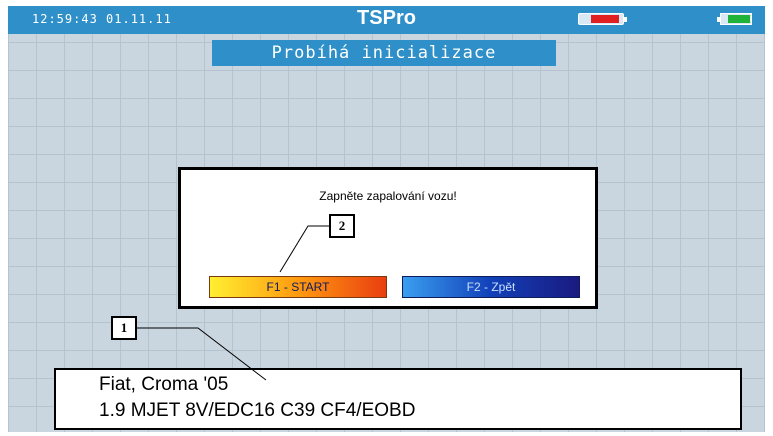 This screenshot has width=773, height=436. I want to click on dialog-message: Zapněte zapalování vozu!, so click(388, 196).